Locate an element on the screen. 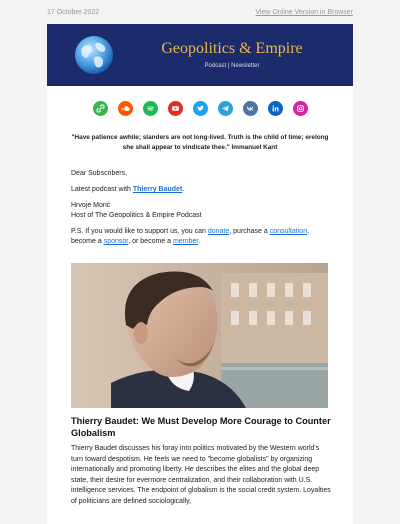  donate-link: donate is located at coordinates (218, 231).